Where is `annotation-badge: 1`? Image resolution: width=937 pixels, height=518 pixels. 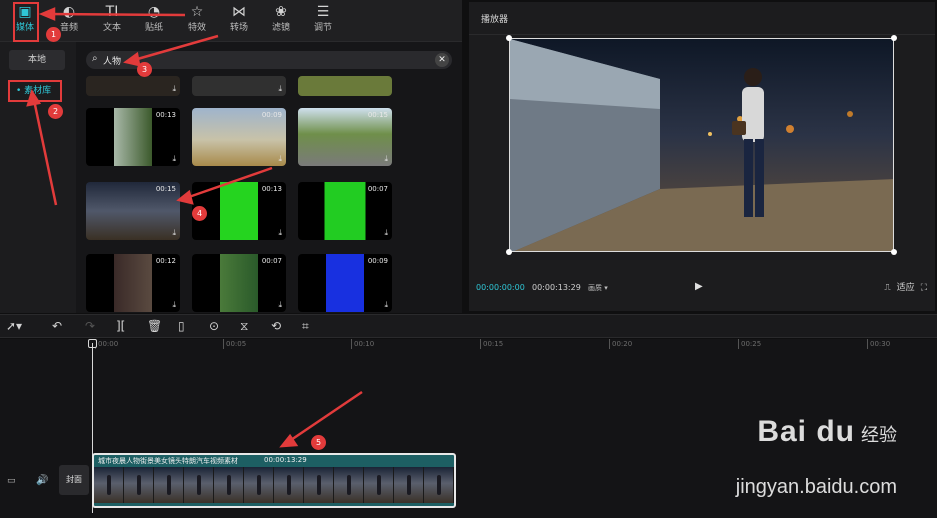 annotation-badge: 1 is located at coordinates (53, 34).